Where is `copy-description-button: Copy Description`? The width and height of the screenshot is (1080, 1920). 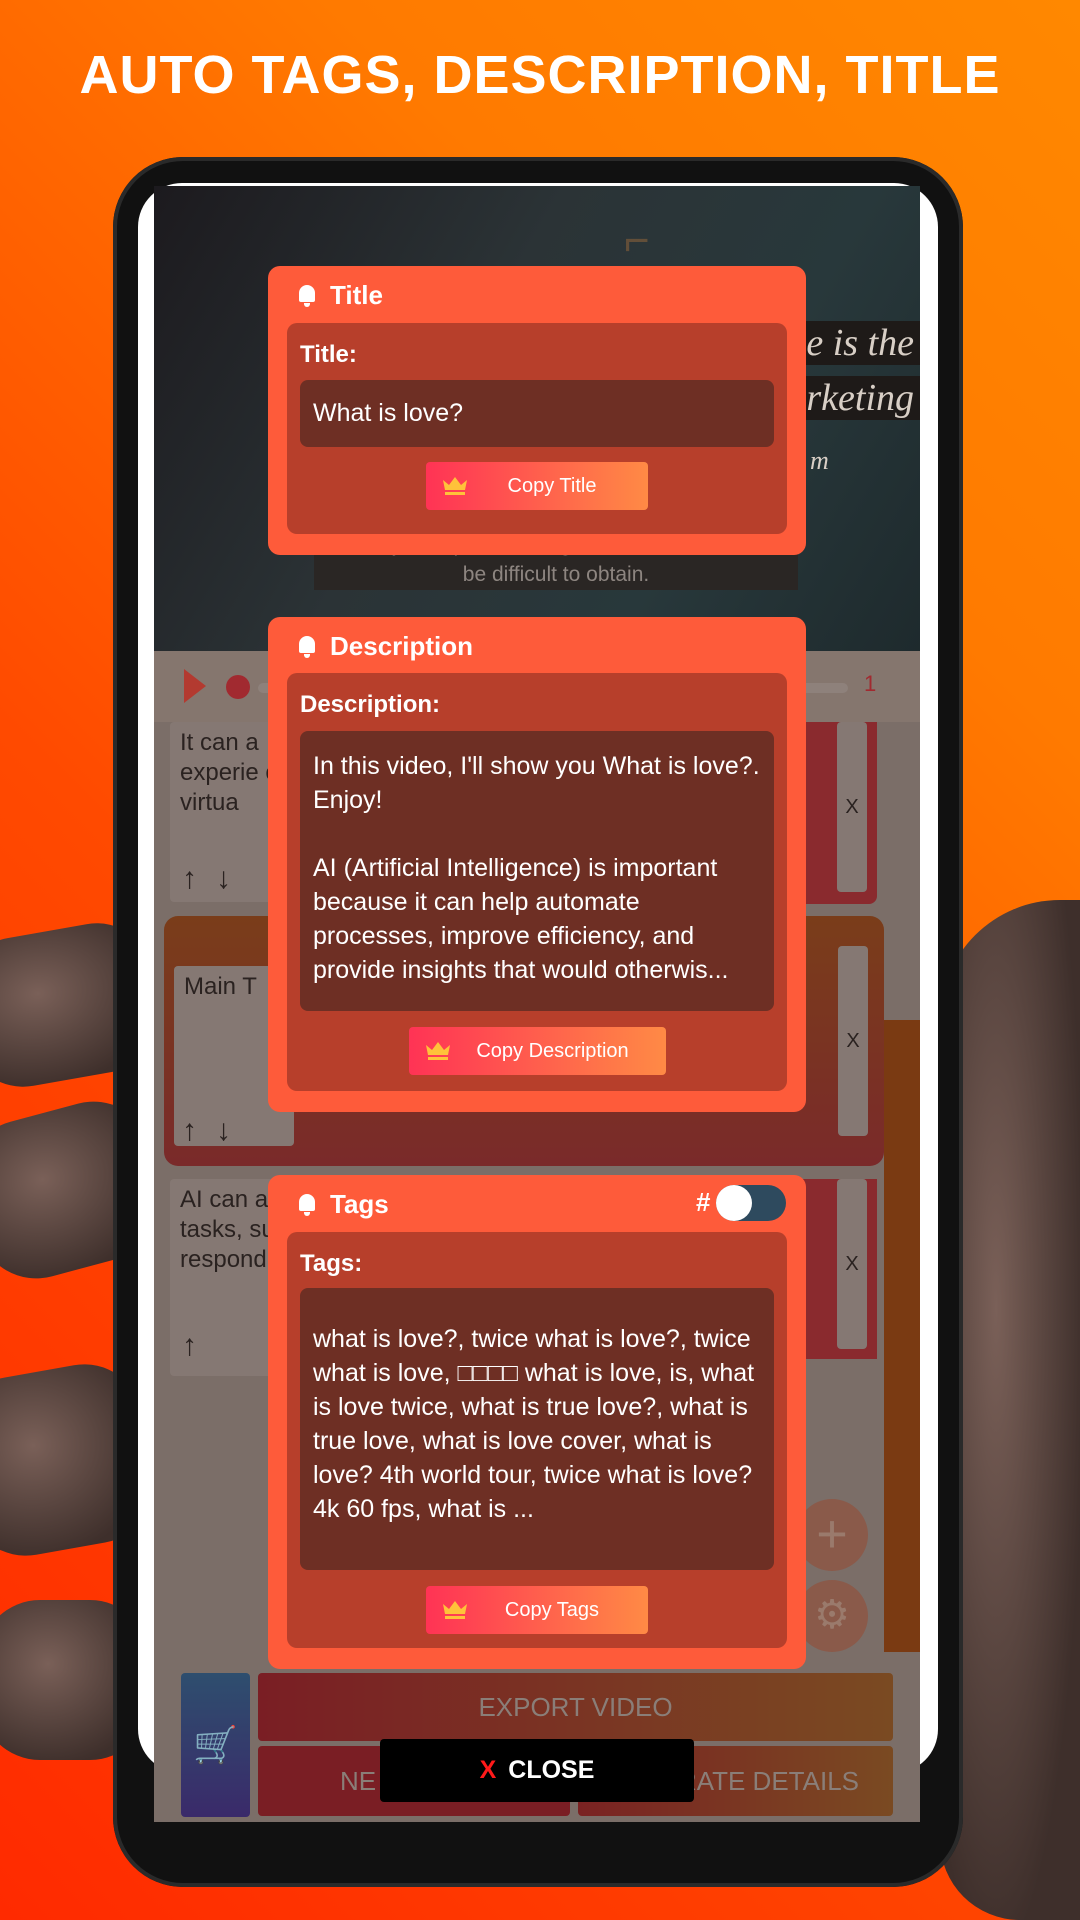
copy-description-button: Copy Description is located at coordinates (537, 1051).